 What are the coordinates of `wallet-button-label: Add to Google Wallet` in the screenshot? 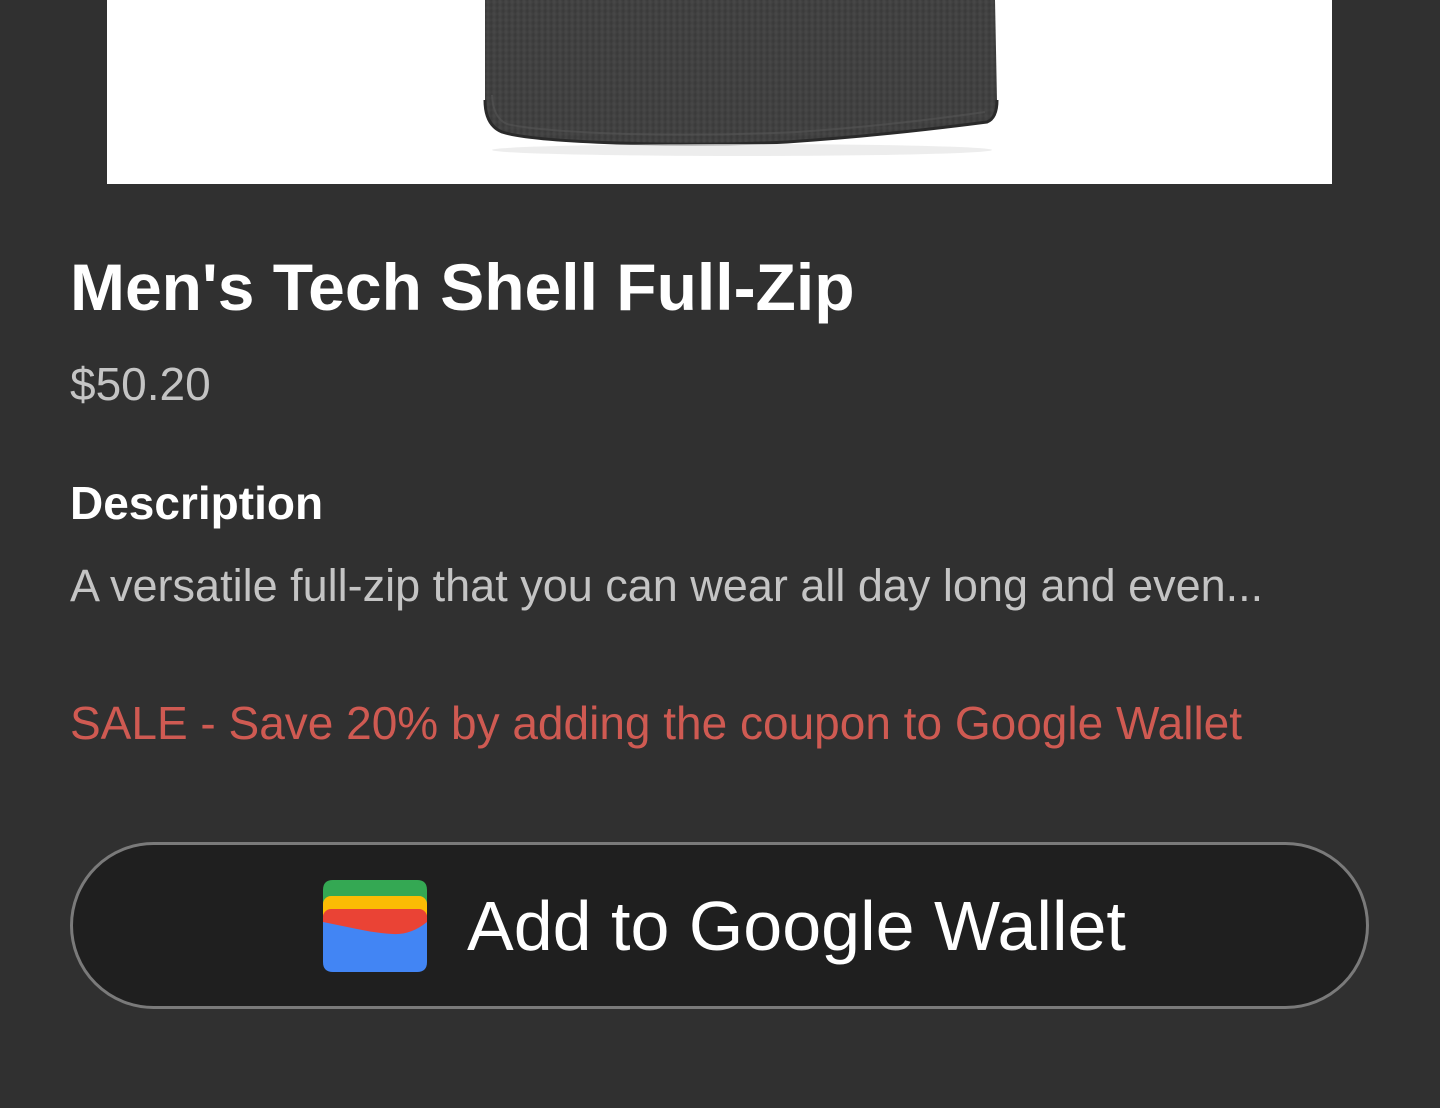 It's located at (796, 926).